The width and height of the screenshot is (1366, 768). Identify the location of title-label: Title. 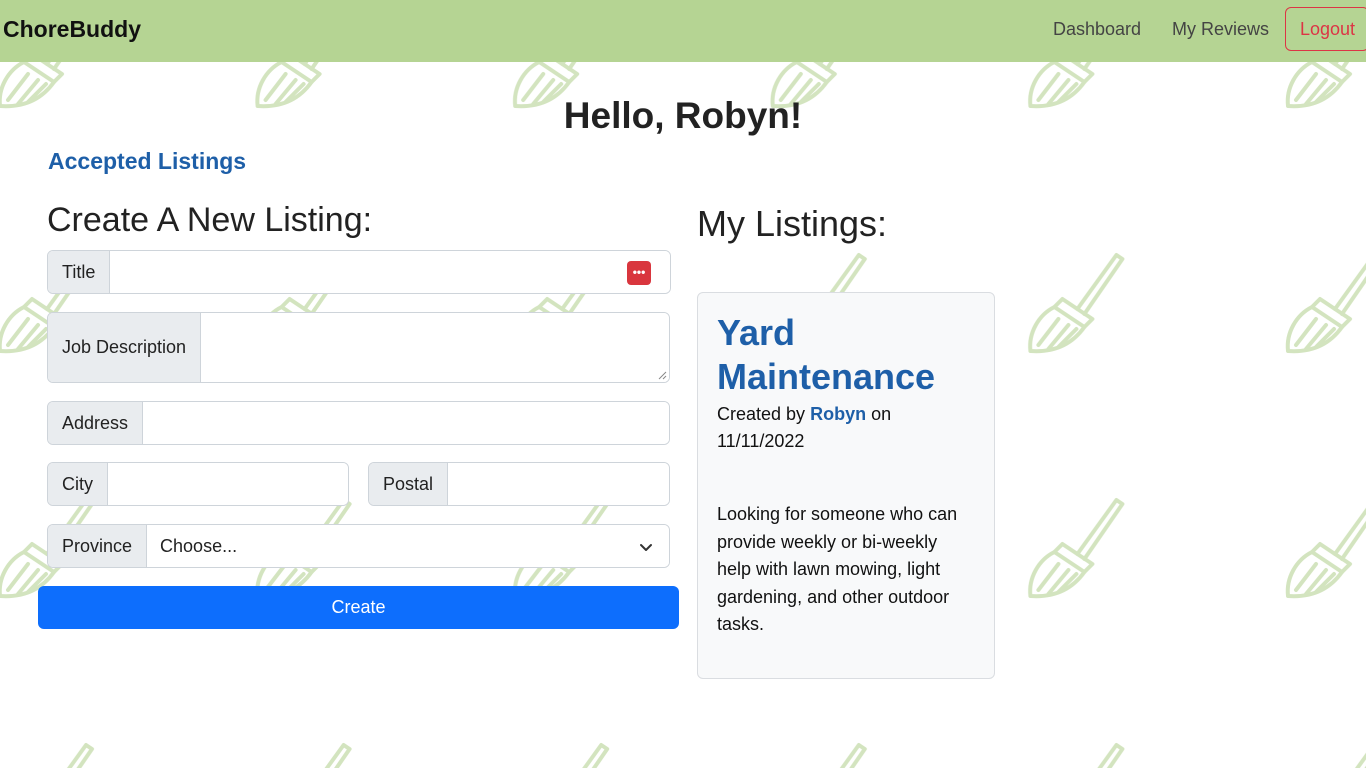
(79, 272).